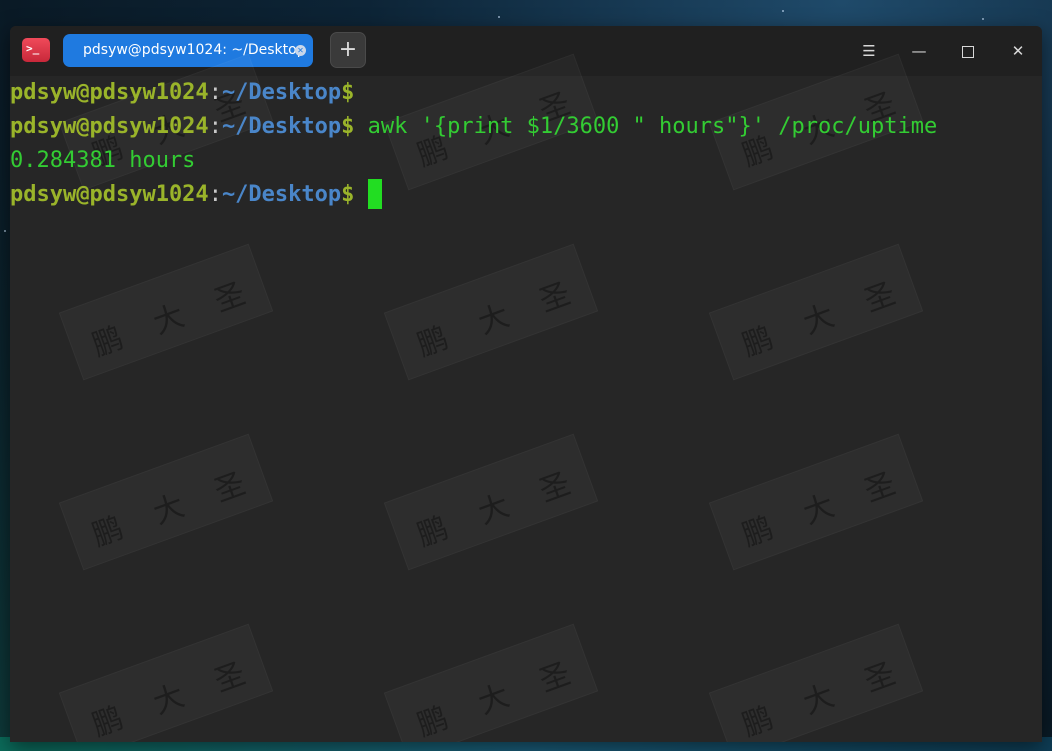 This screenshot has height=751, width=1052. What do you see at coordinates (919, 51) in the screenshot?
I see `minimize-icon: —` at bounding box center [919, 51].